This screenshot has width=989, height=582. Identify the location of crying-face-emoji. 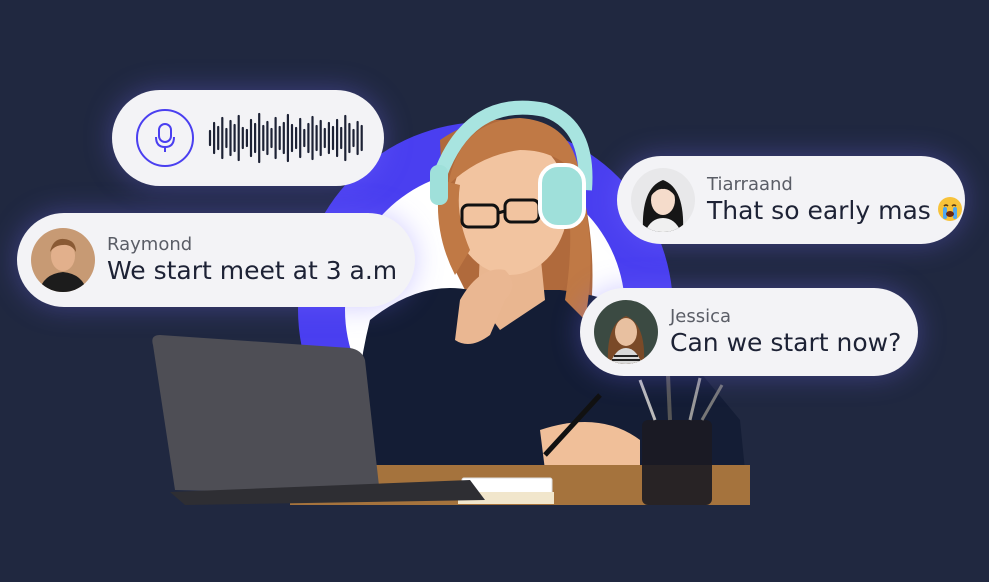
(949, 209).